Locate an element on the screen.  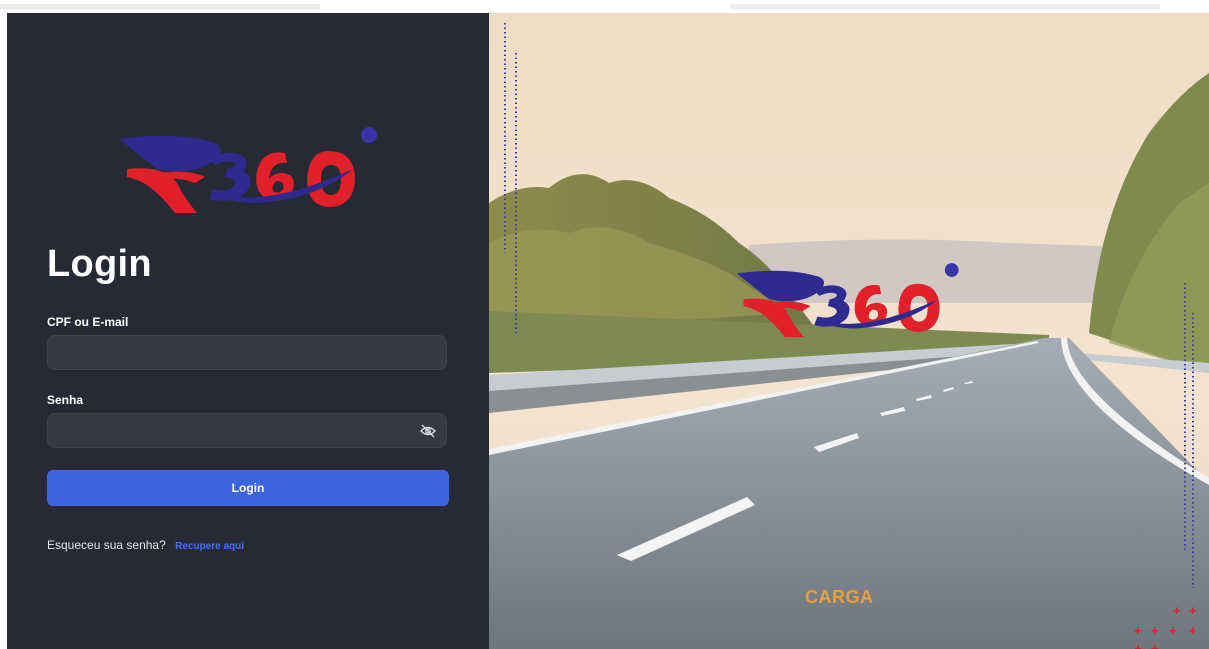
password-field-wrapper is located at coordinates (247, 430).